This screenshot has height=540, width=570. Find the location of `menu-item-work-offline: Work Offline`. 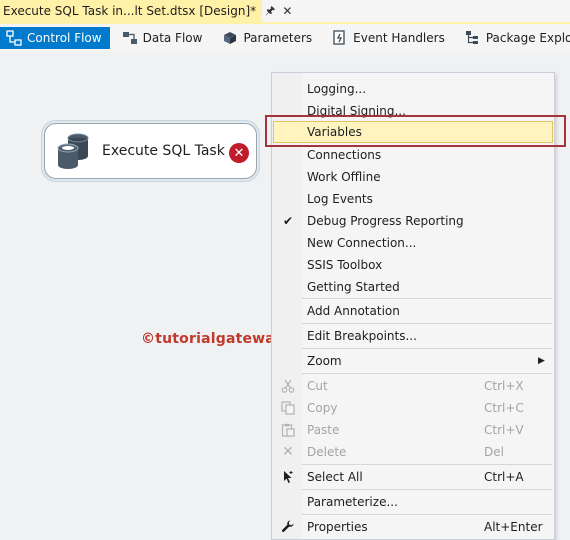

menu-item-work-offline: Work Offline is located at coordinates (413, 177).